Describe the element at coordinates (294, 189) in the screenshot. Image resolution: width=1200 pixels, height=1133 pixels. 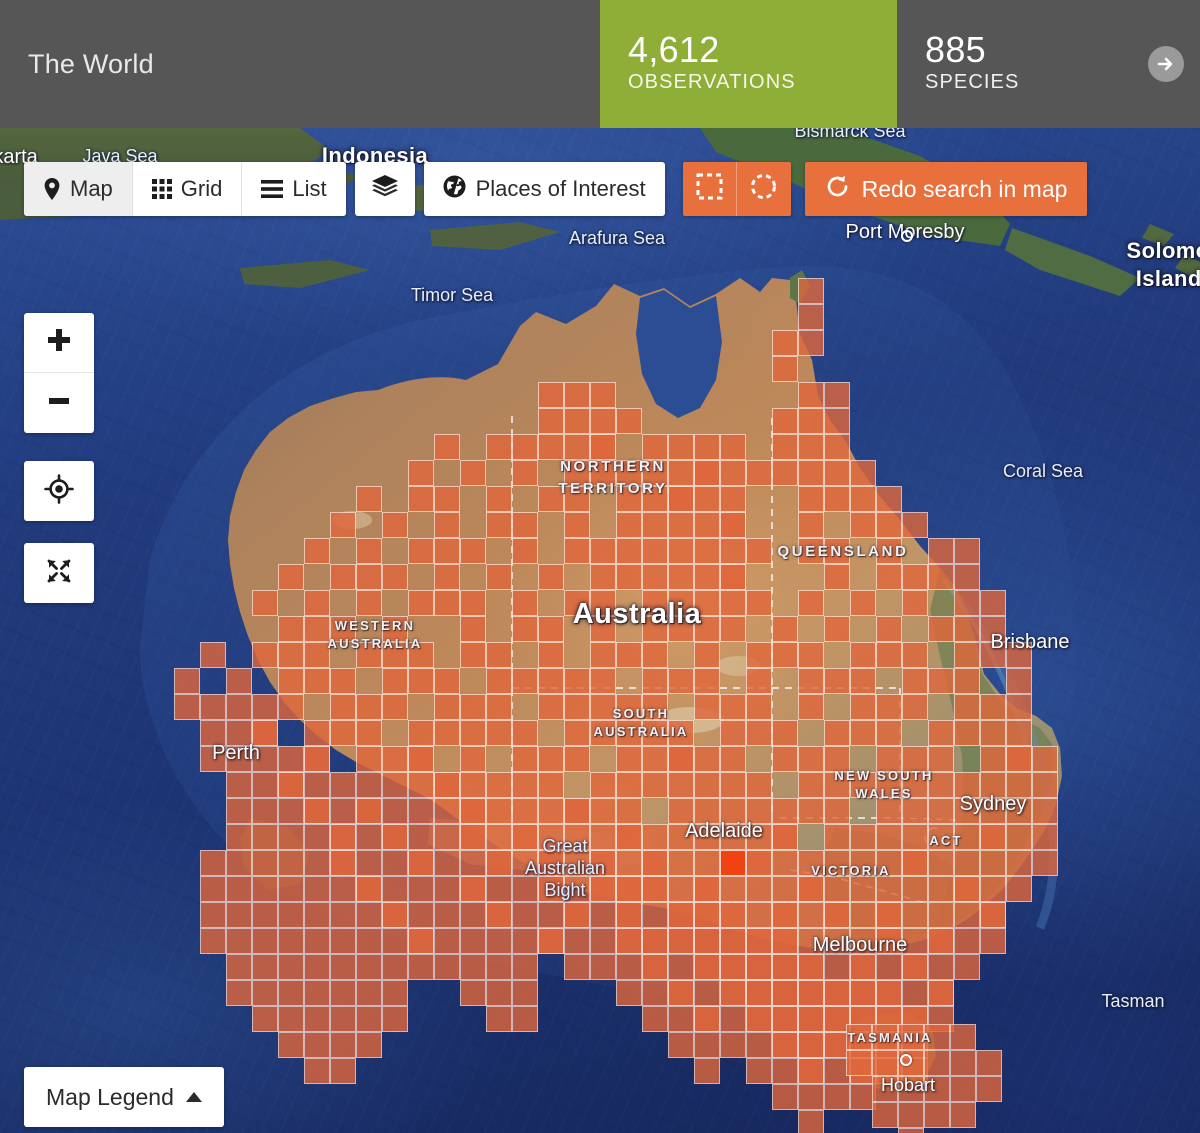
I see `tab-list: List` at that location.